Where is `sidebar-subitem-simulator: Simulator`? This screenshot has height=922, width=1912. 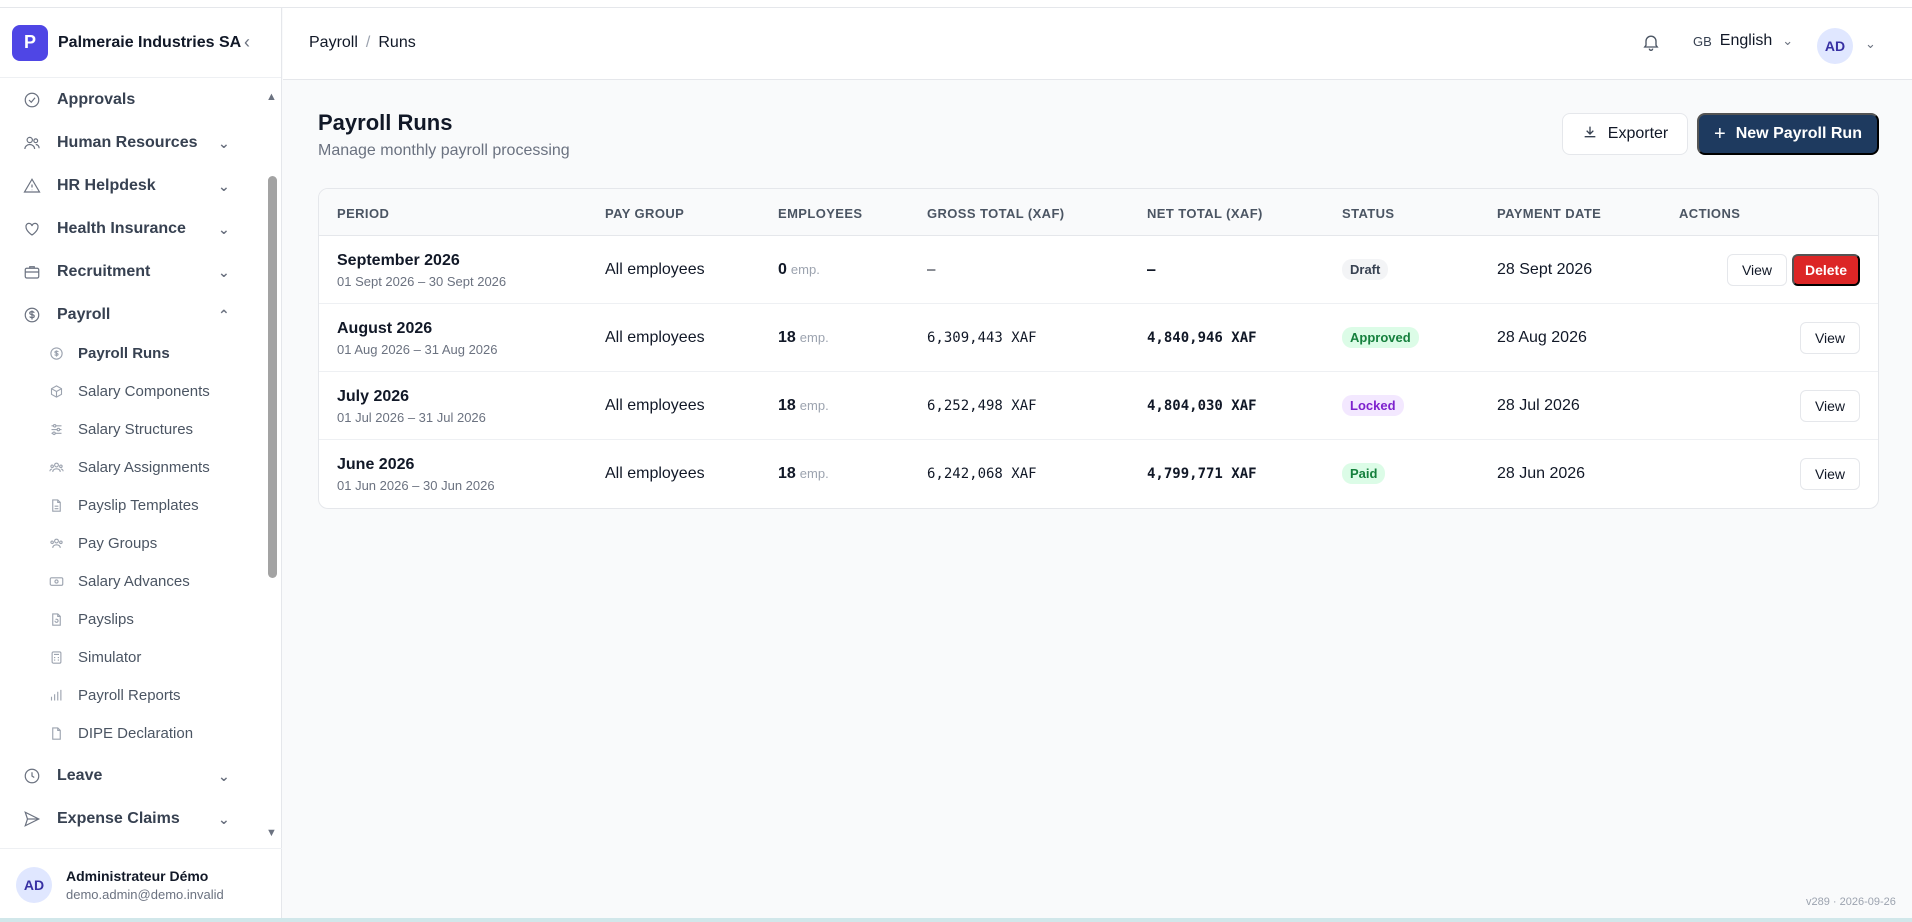 sidebar-subitem-simulator: Simulator is located at coordinates (153, 657).